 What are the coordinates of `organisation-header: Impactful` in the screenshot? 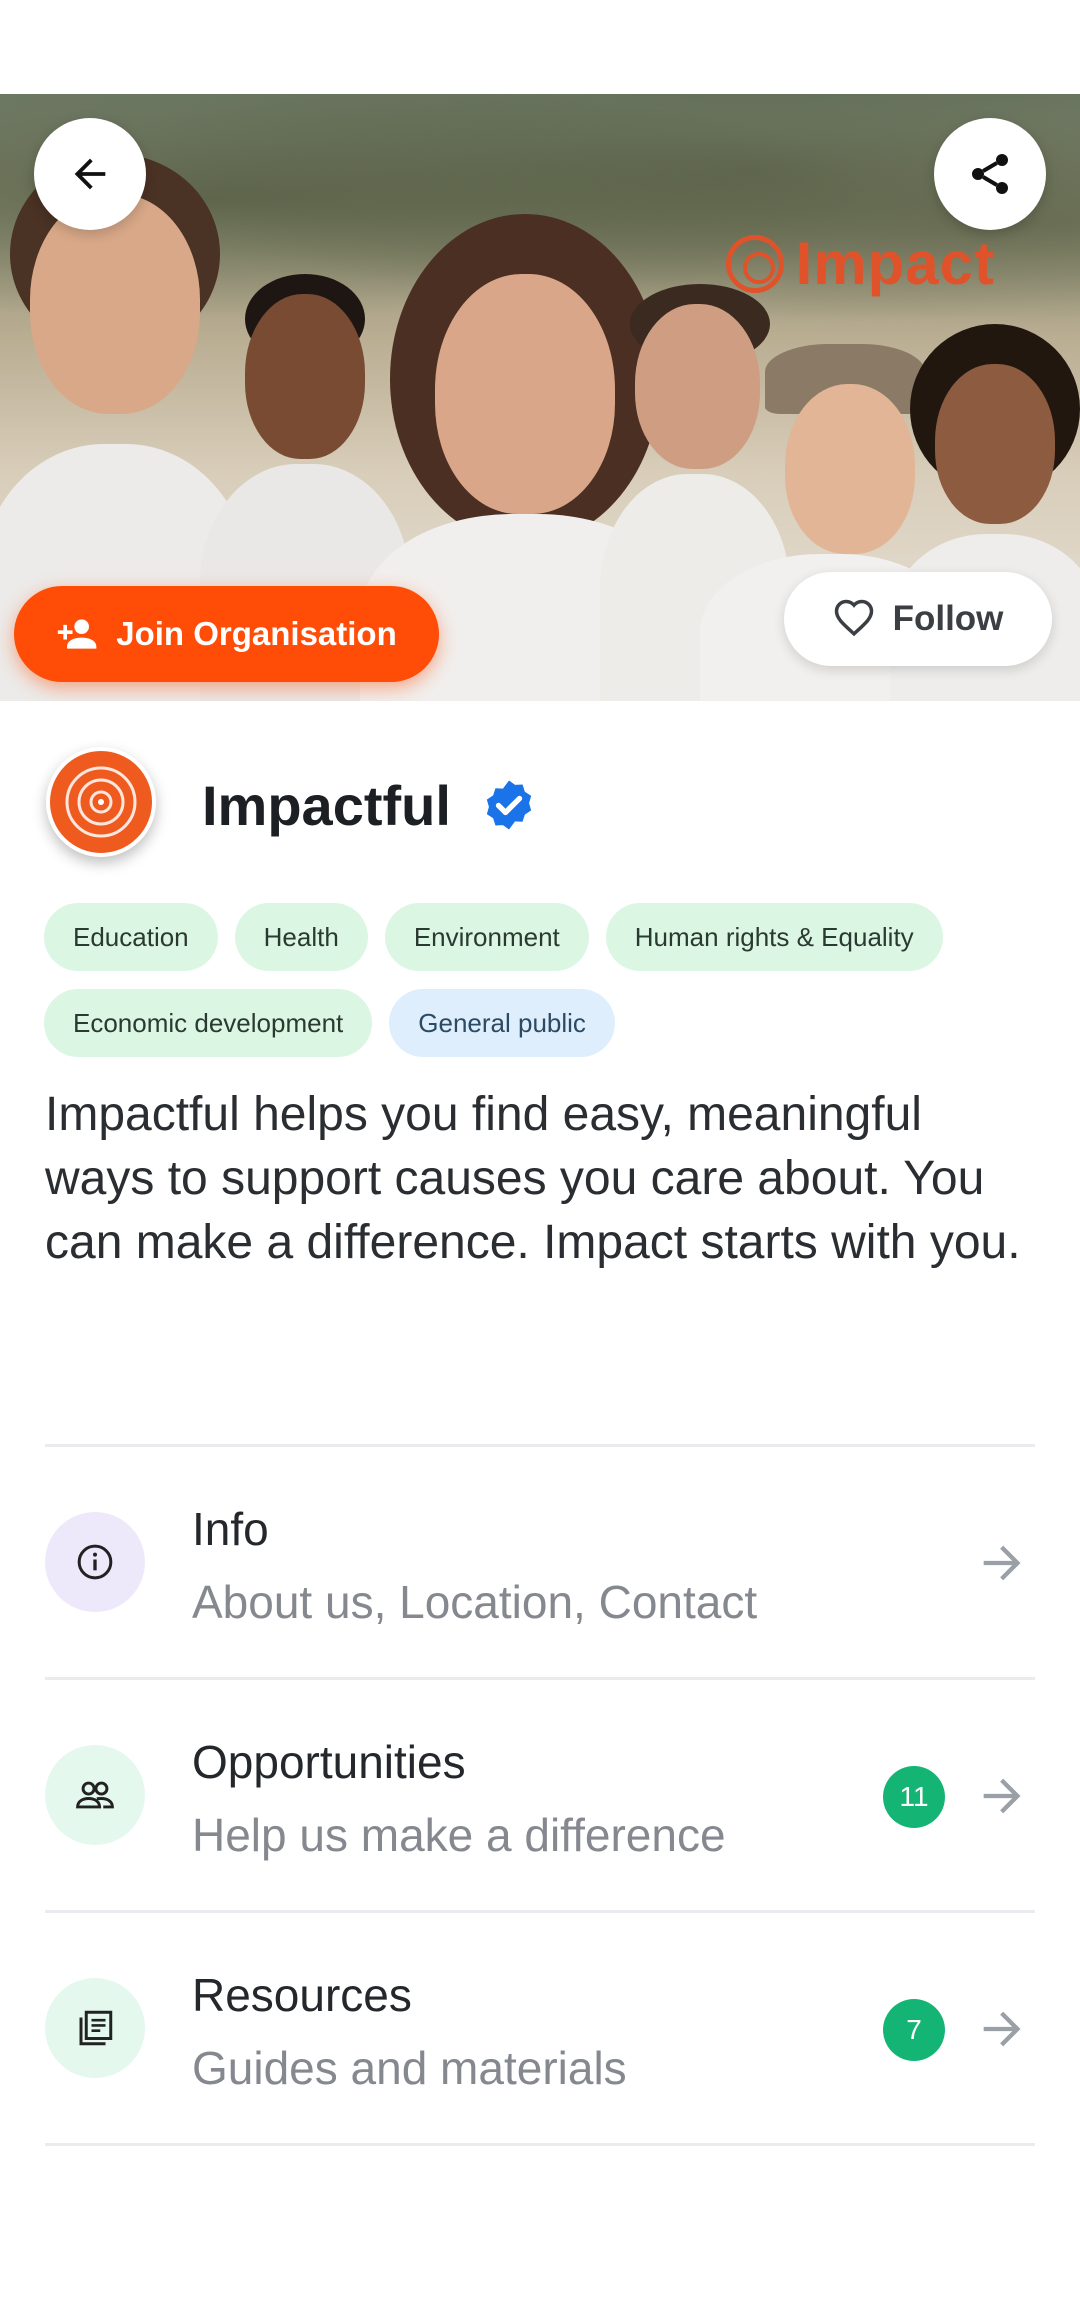 It's located at (540, 806).